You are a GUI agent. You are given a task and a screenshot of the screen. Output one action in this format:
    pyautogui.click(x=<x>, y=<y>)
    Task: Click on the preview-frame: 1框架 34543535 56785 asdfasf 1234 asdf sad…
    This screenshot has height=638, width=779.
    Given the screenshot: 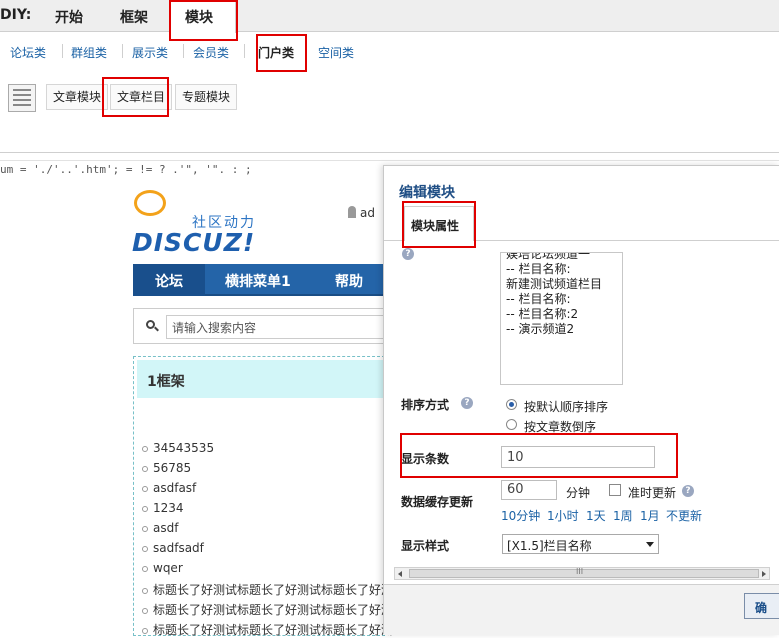 What is the action you would take?
    pyautogui.click(x=263, y=496)
    